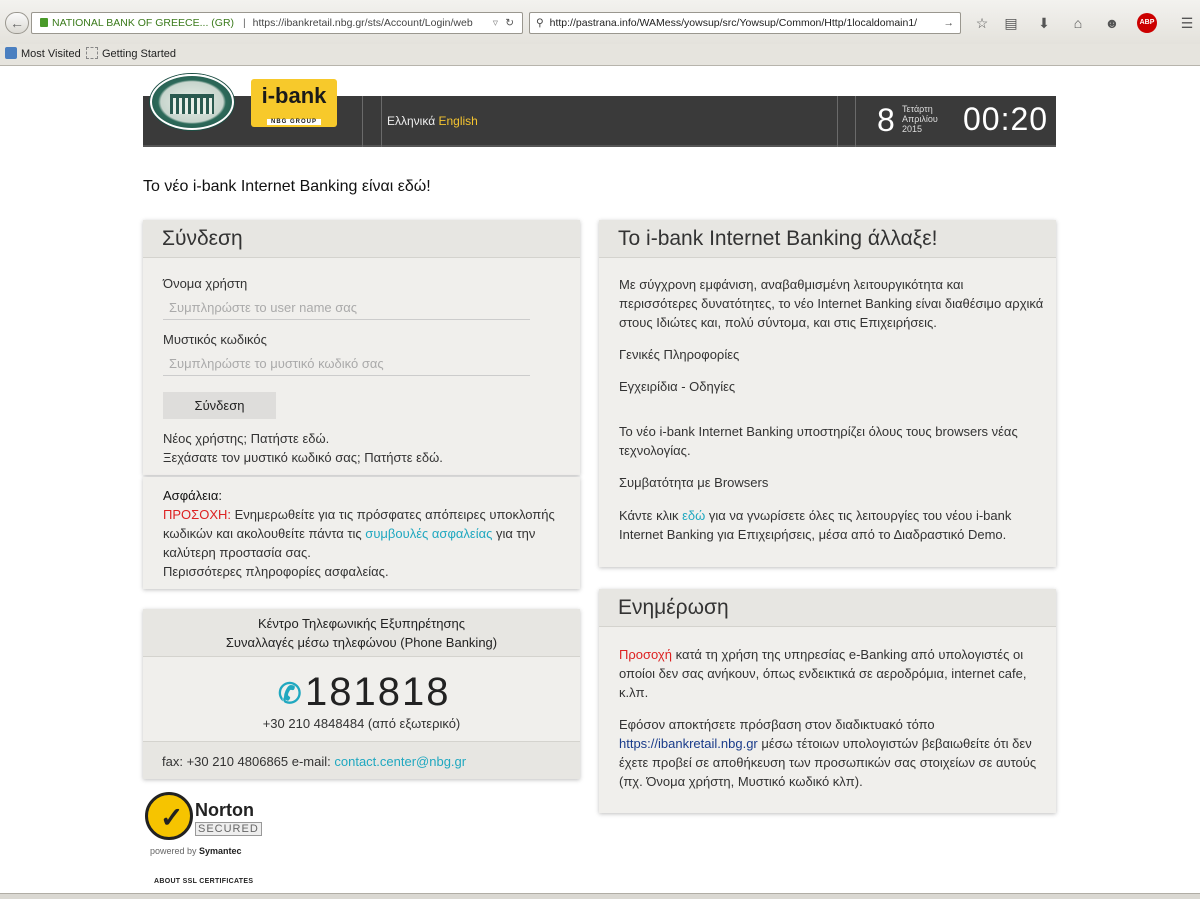 The width and height of the screenshot is (1200, 899). Describe the element at coordinates (290, 693) in the screenshot. I see `phone-icon: ✆` at that location.